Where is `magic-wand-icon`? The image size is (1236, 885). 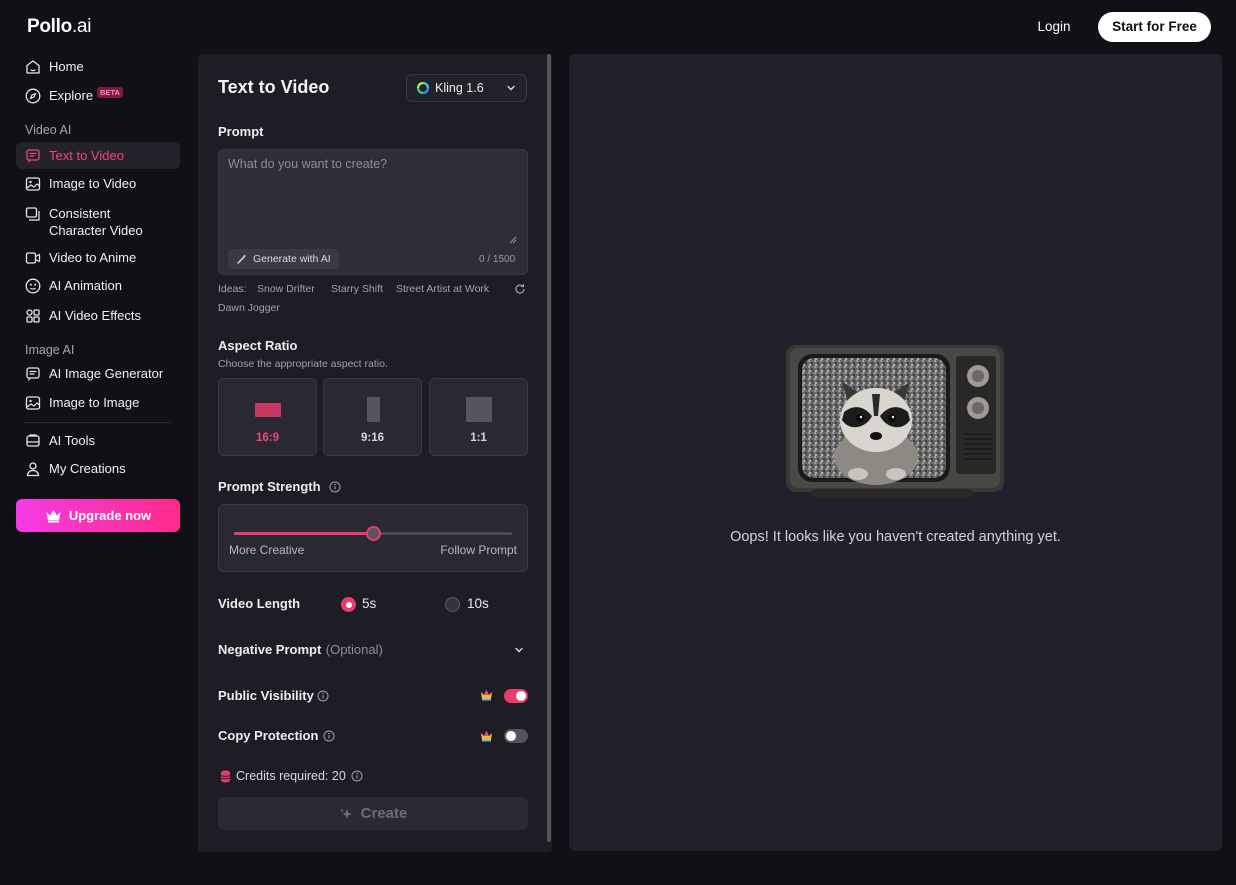
magic-wand-icon is located at coordinates (241, 259).